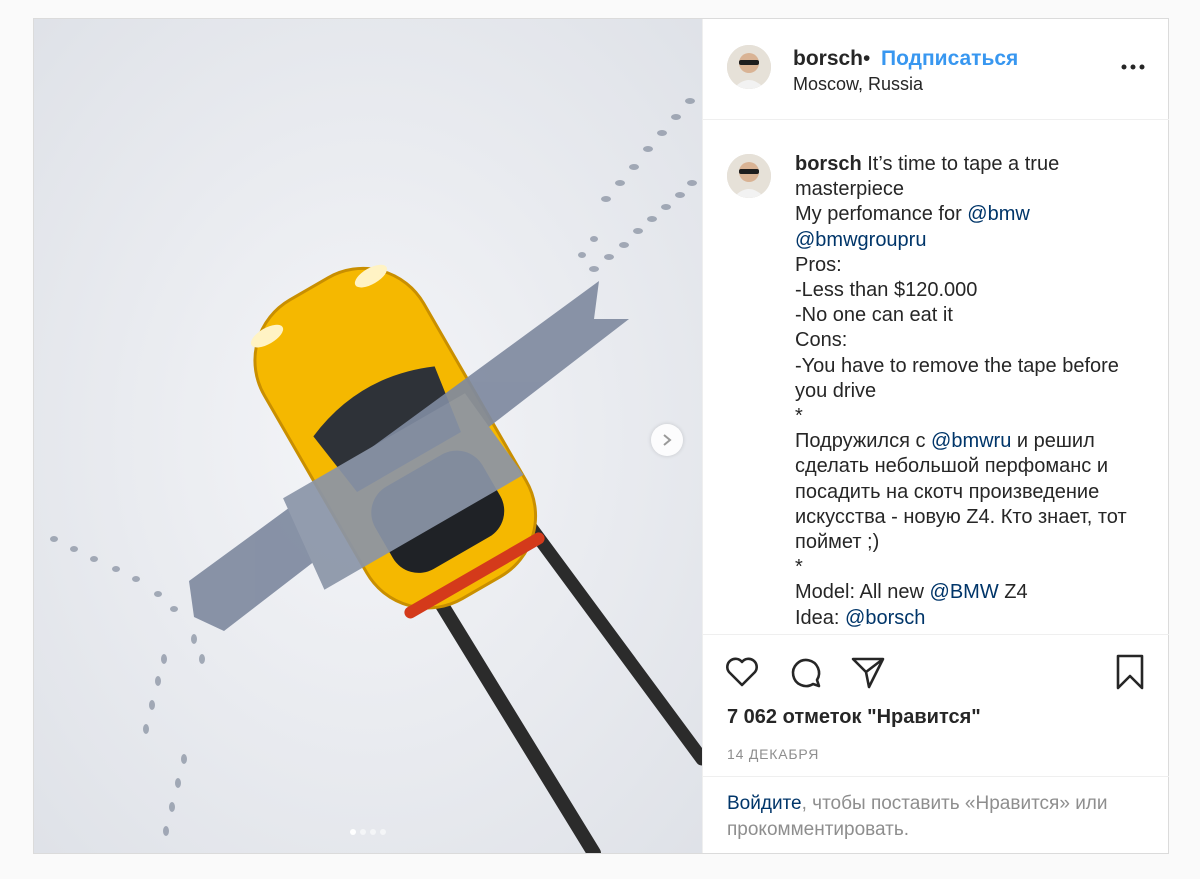 The height and width of the screenshot is (879, 1200). What do you see at coordinates (868, 672) in the screenshot?
I see `share-icon` at bounding box center [868, 672].